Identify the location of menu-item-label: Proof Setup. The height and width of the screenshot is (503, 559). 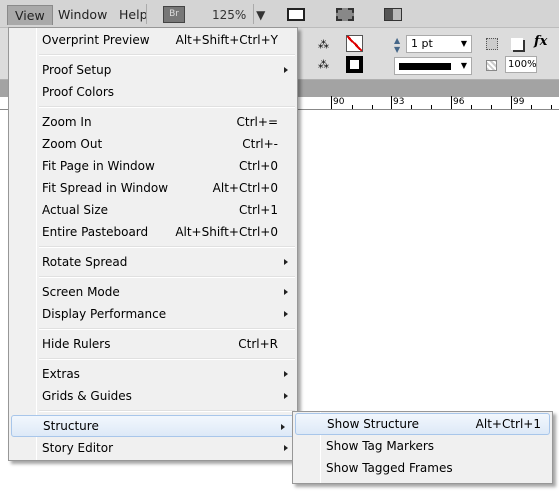
(77, 70).